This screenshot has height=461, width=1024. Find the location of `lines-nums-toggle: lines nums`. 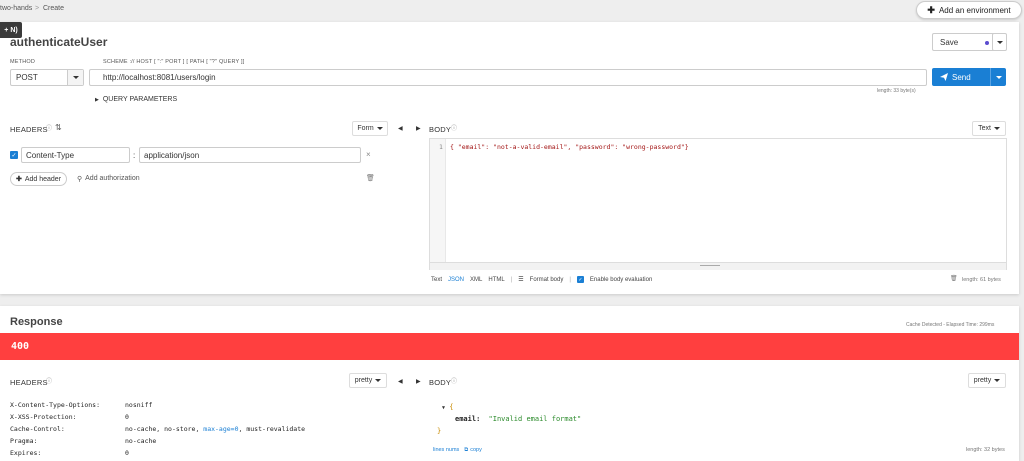

lines-nums-toggle: lines nums is located at coordinates (446, 450).